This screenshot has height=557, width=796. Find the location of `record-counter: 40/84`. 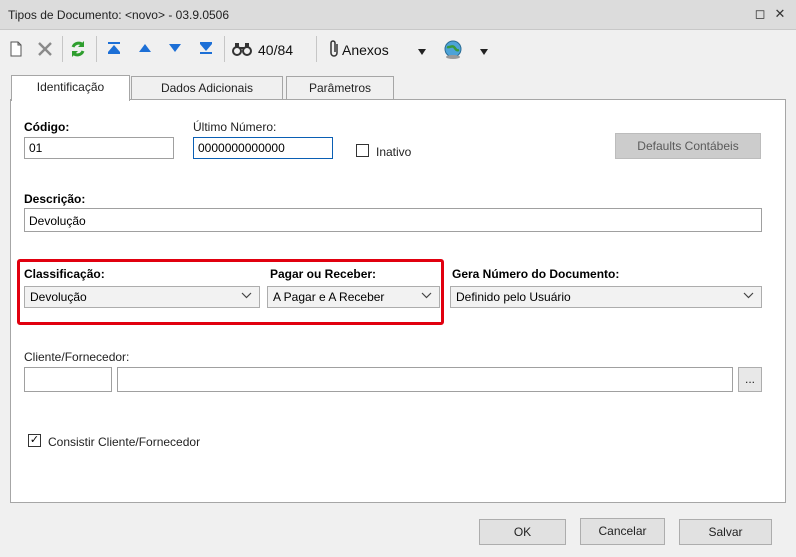

record-counter: 40/84 is located at coordinates (276, 50).